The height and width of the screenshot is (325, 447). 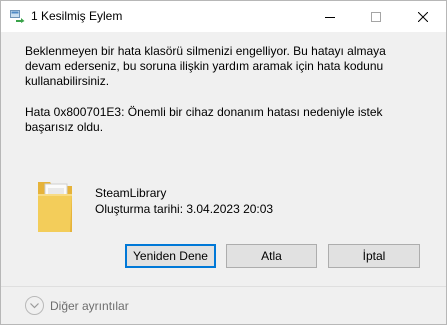 What do you see at coordinates (271, 256) in the screenshot?
I see `skip-button: Atla` at bounding box center [271, 256].